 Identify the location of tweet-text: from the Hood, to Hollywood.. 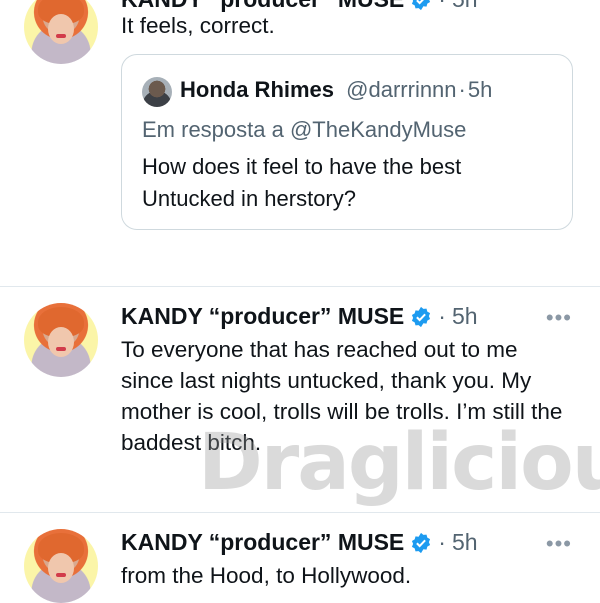
(266, 575).